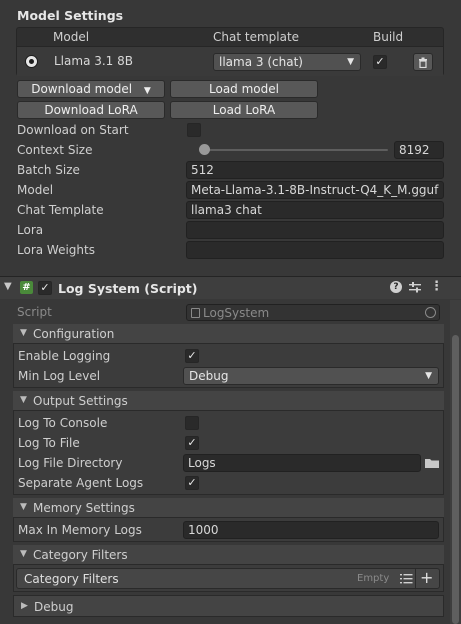  What do you see at coordinates (71, 579) in the screenshot?
I see `category-filters-list-label: Category Filters` at bounding box center [71, 579].